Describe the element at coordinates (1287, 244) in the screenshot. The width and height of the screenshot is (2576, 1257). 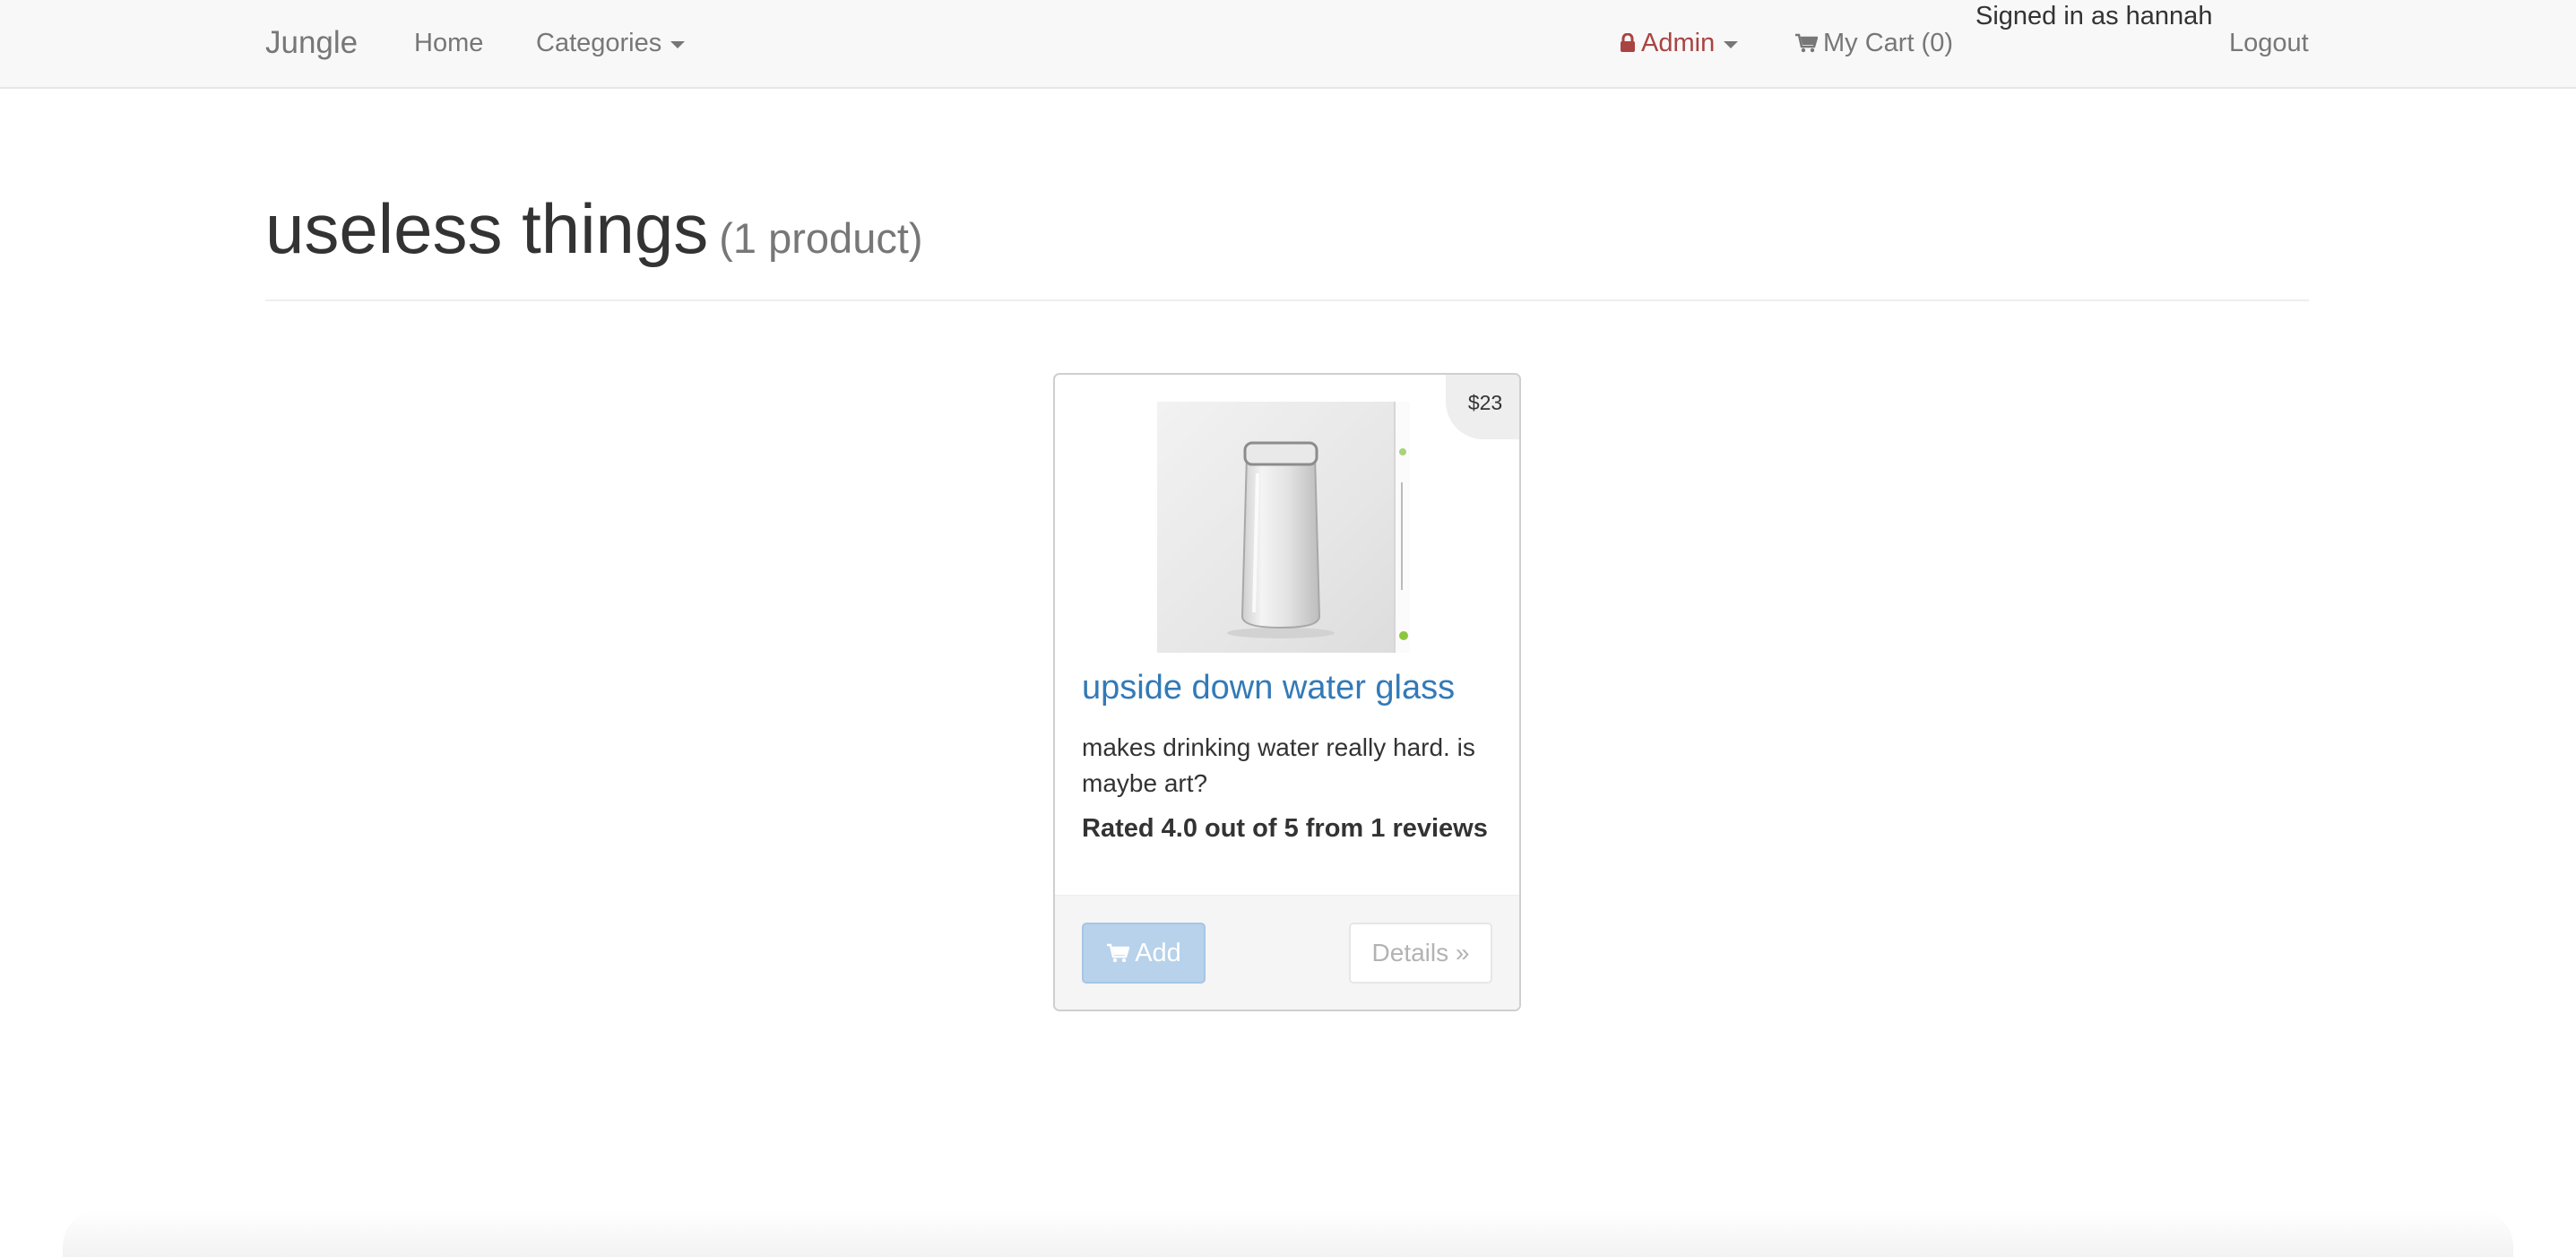
I see `page-header: useless things (1 product)` at that location.